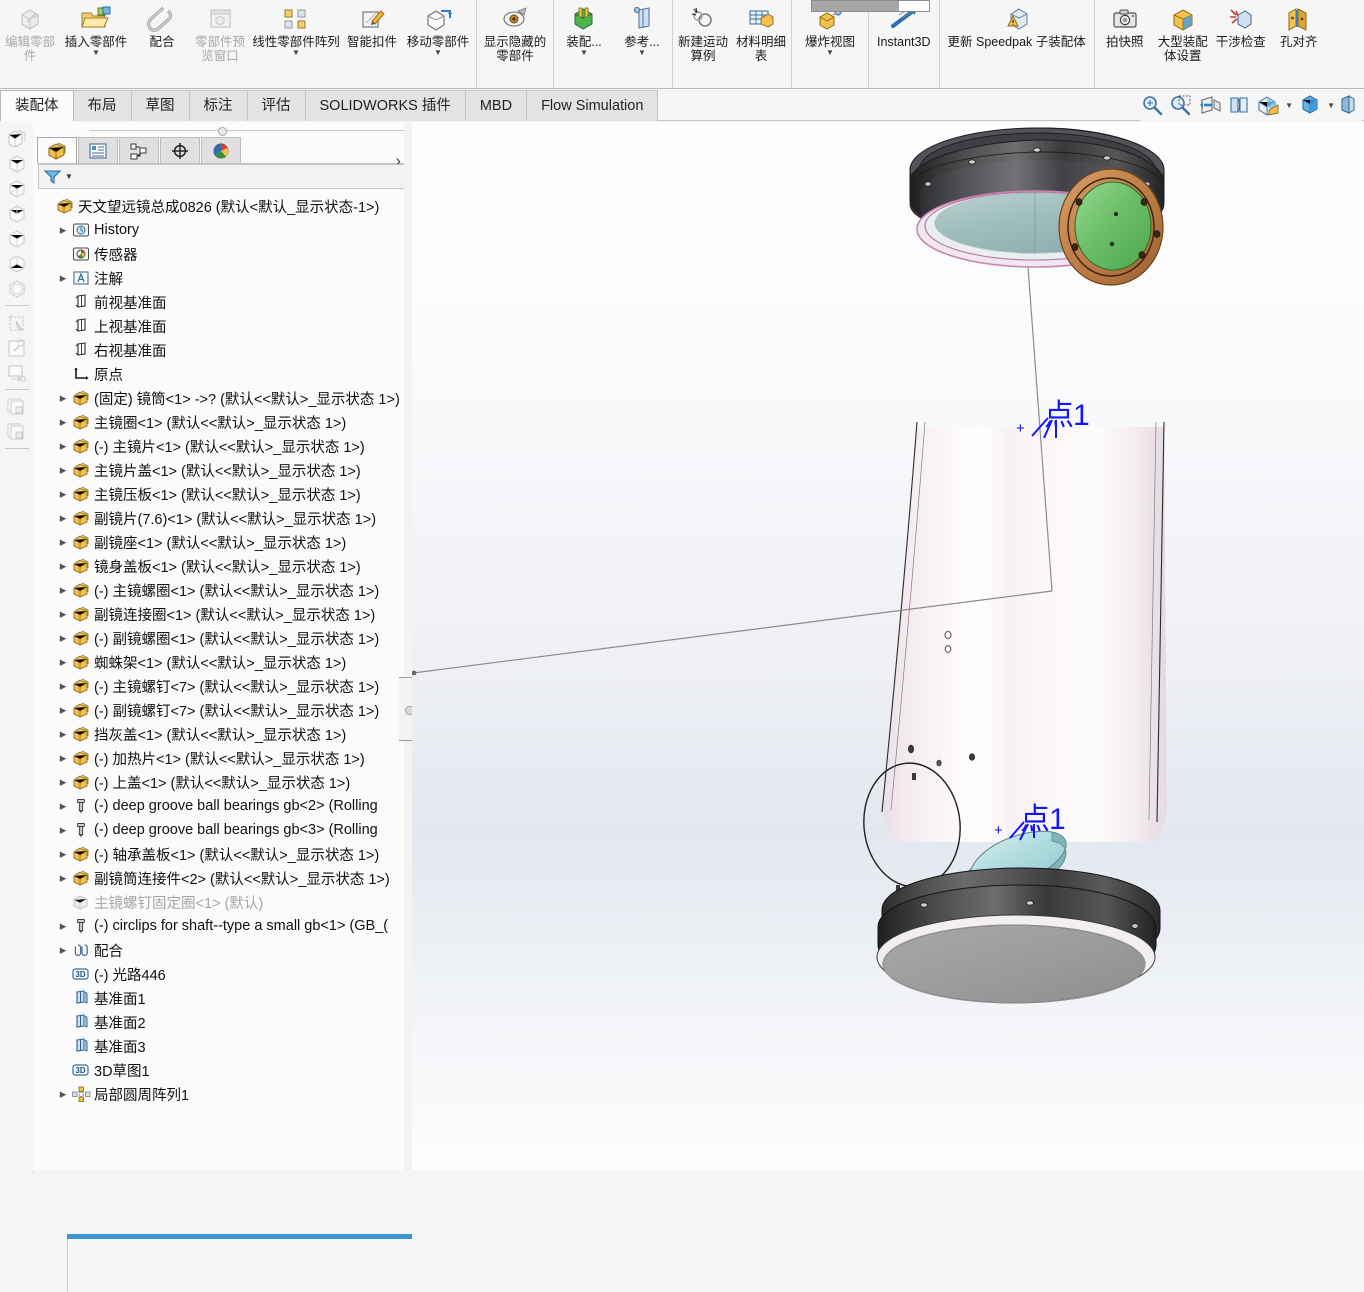 The image size is (1364, 1292). Describe the element at coordinates (642, 44) in the screenshot. I see `reference-geometry-button: 参考... ▼` at that location.